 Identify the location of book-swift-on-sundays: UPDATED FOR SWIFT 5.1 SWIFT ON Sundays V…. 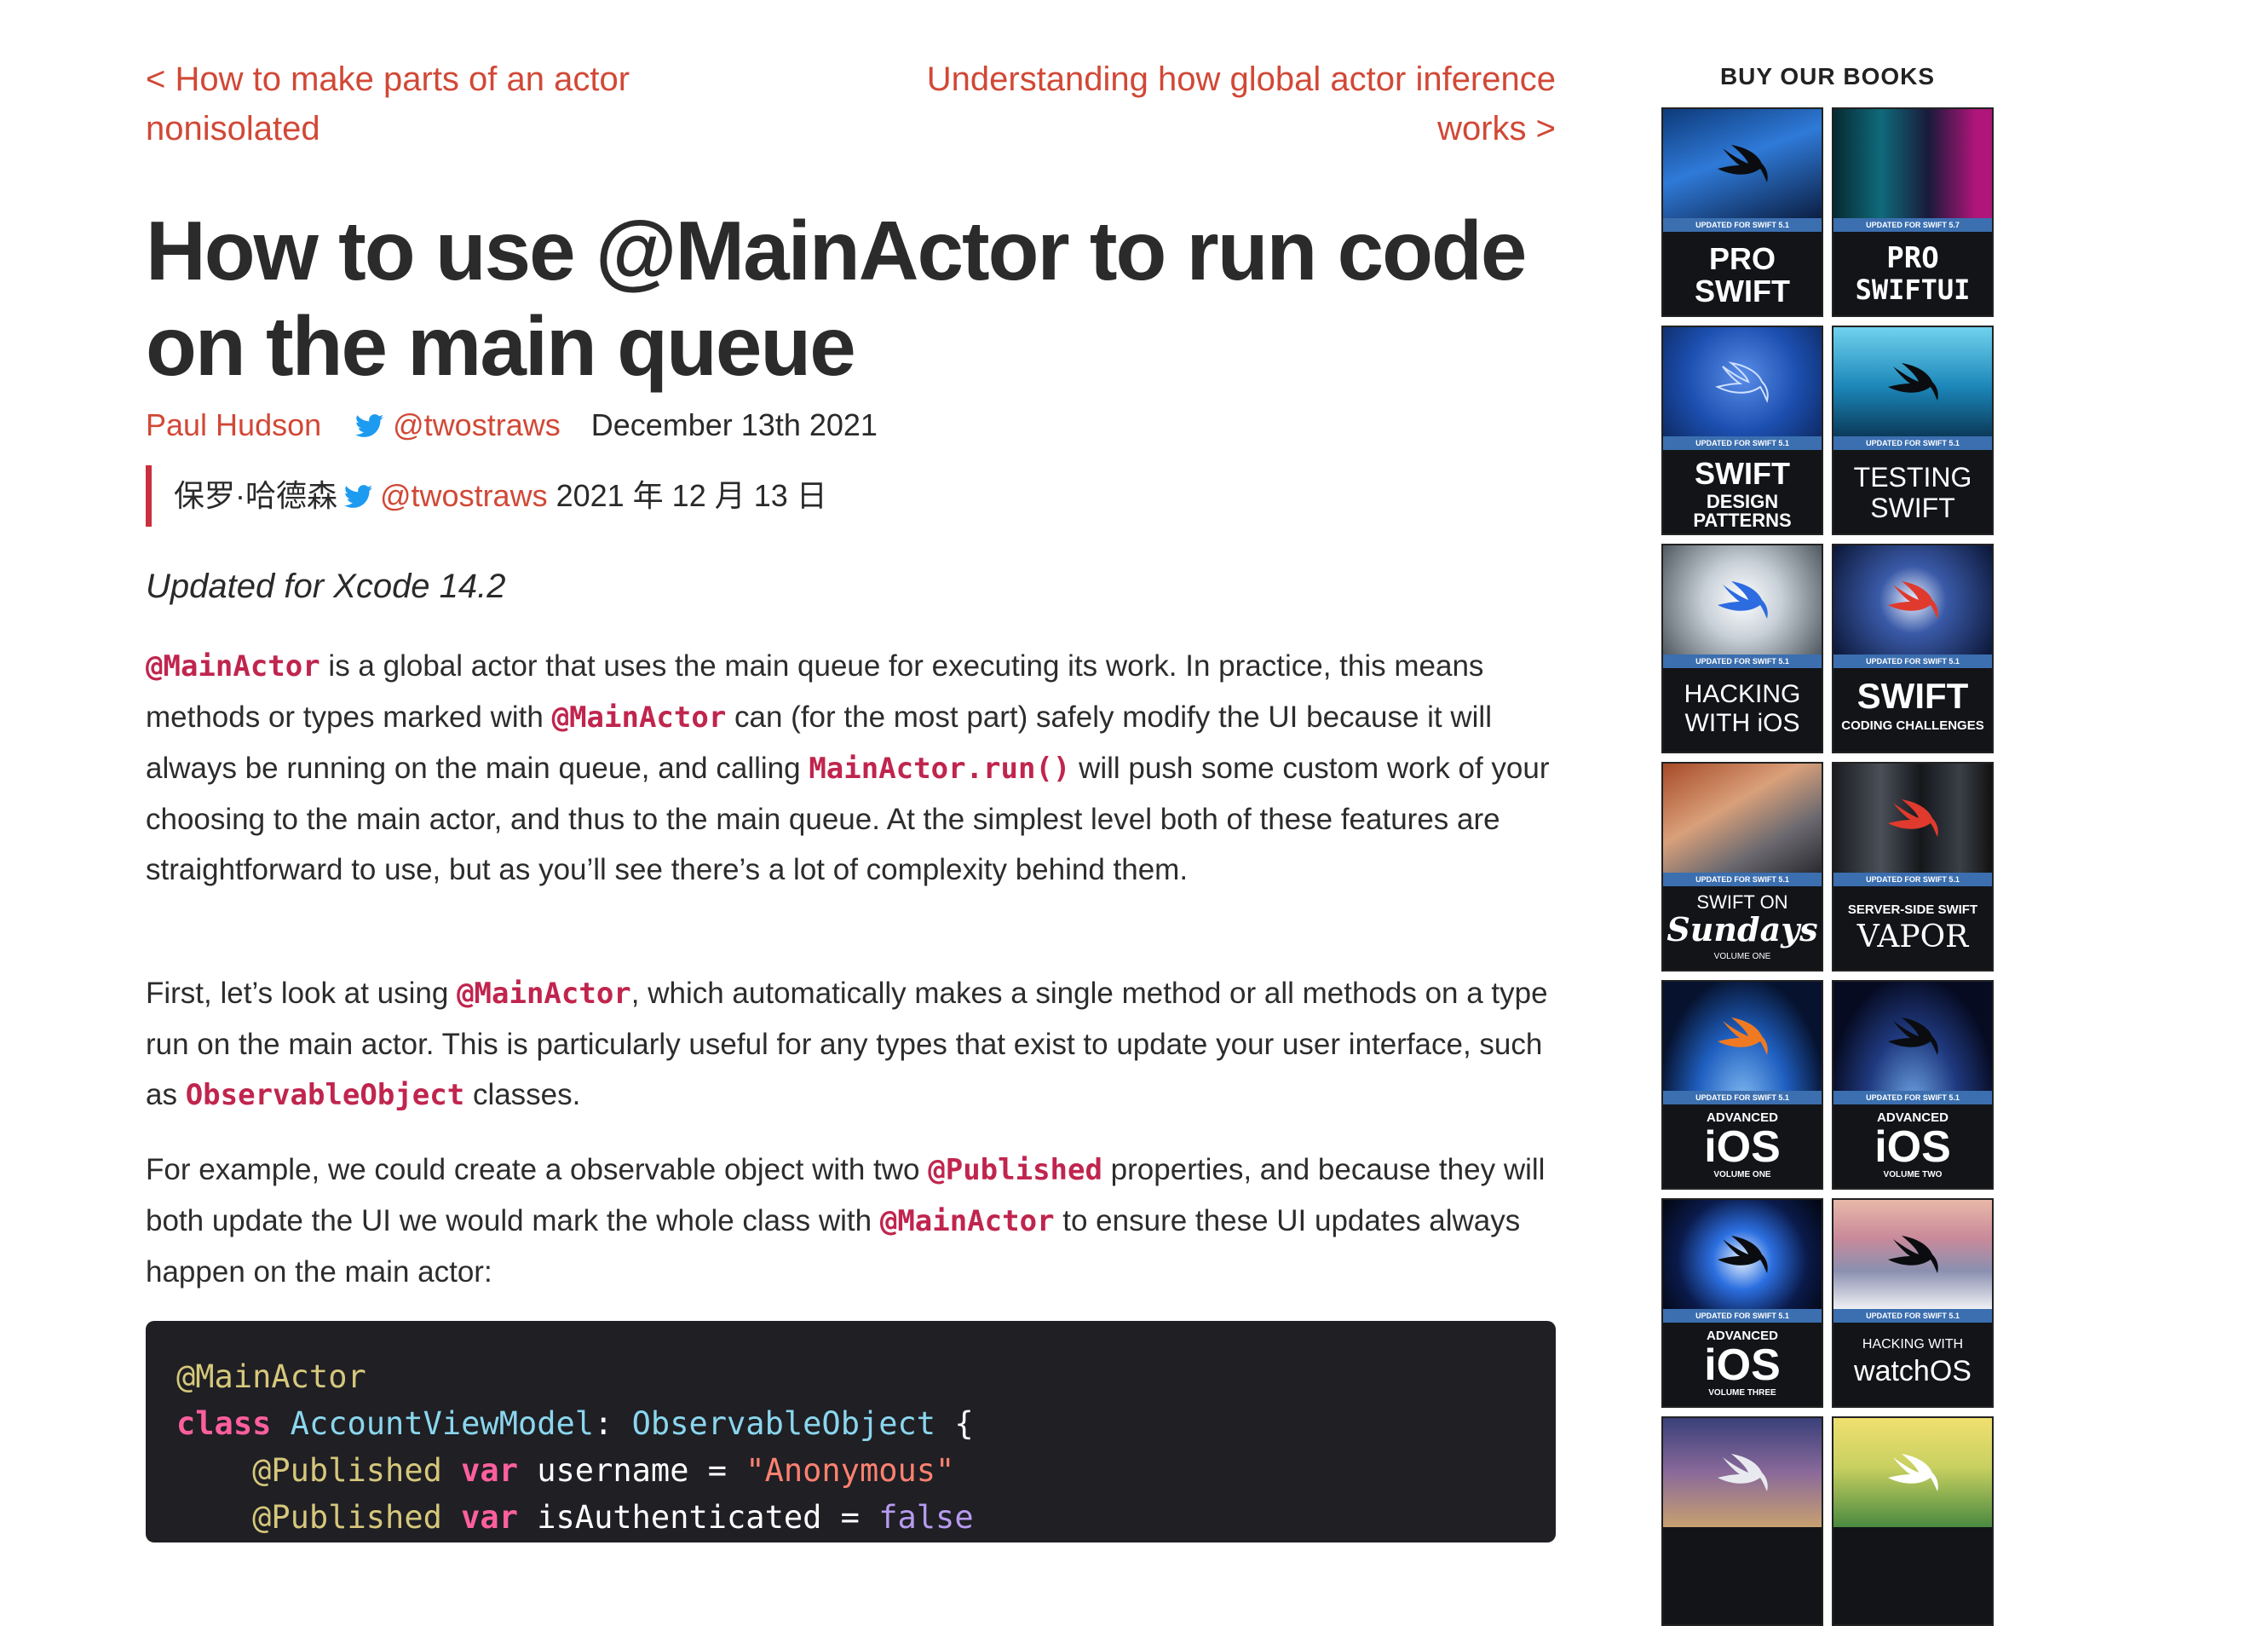
(1742, 867).